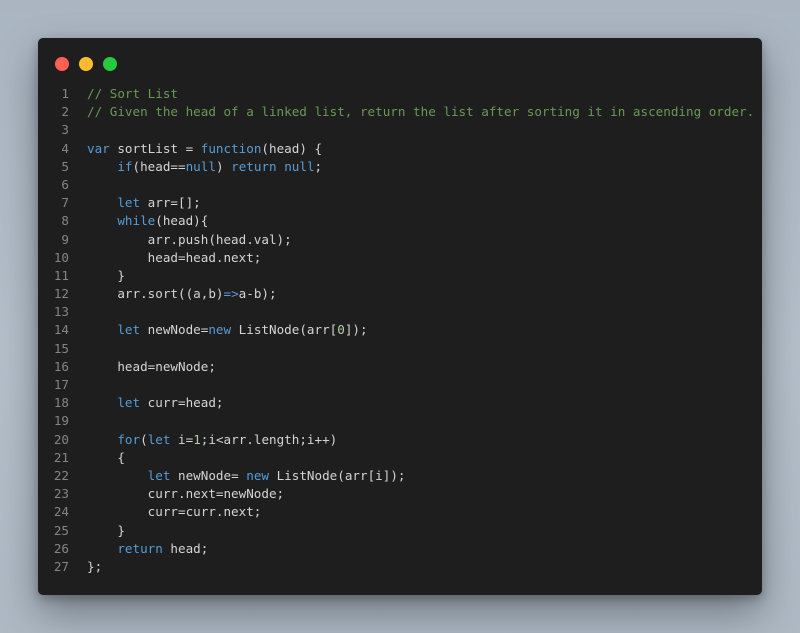  Describe the element at coordinates (61, 548) in the screenshot. I see `line-number: 26` at that location.